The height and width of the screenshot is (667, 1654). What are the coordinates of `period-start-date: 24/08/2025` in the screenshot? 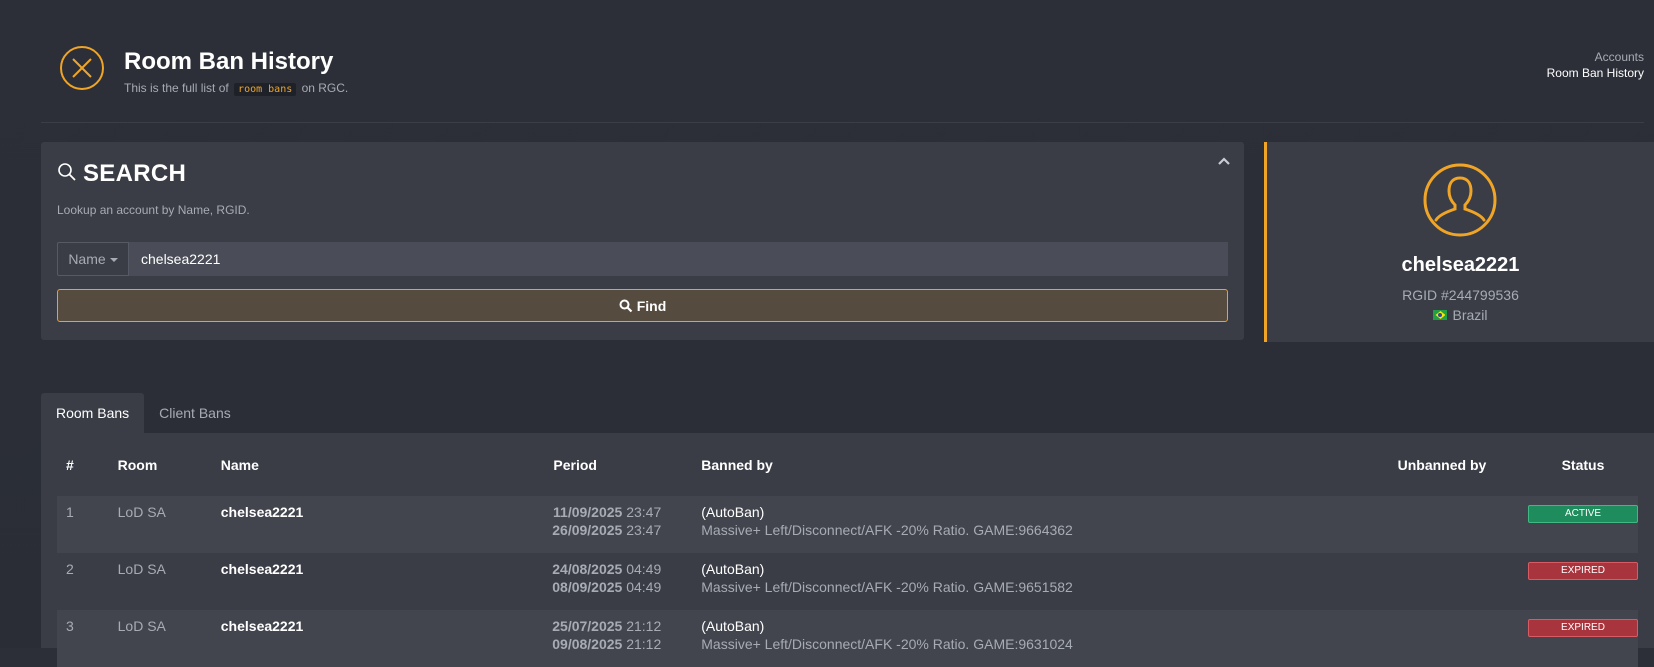 It's located at (587, 569).